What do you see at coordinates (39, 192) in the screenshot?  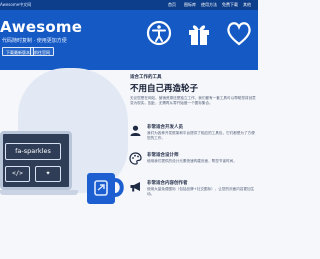 I see `laptop-base` at bounding box center [39, 192].